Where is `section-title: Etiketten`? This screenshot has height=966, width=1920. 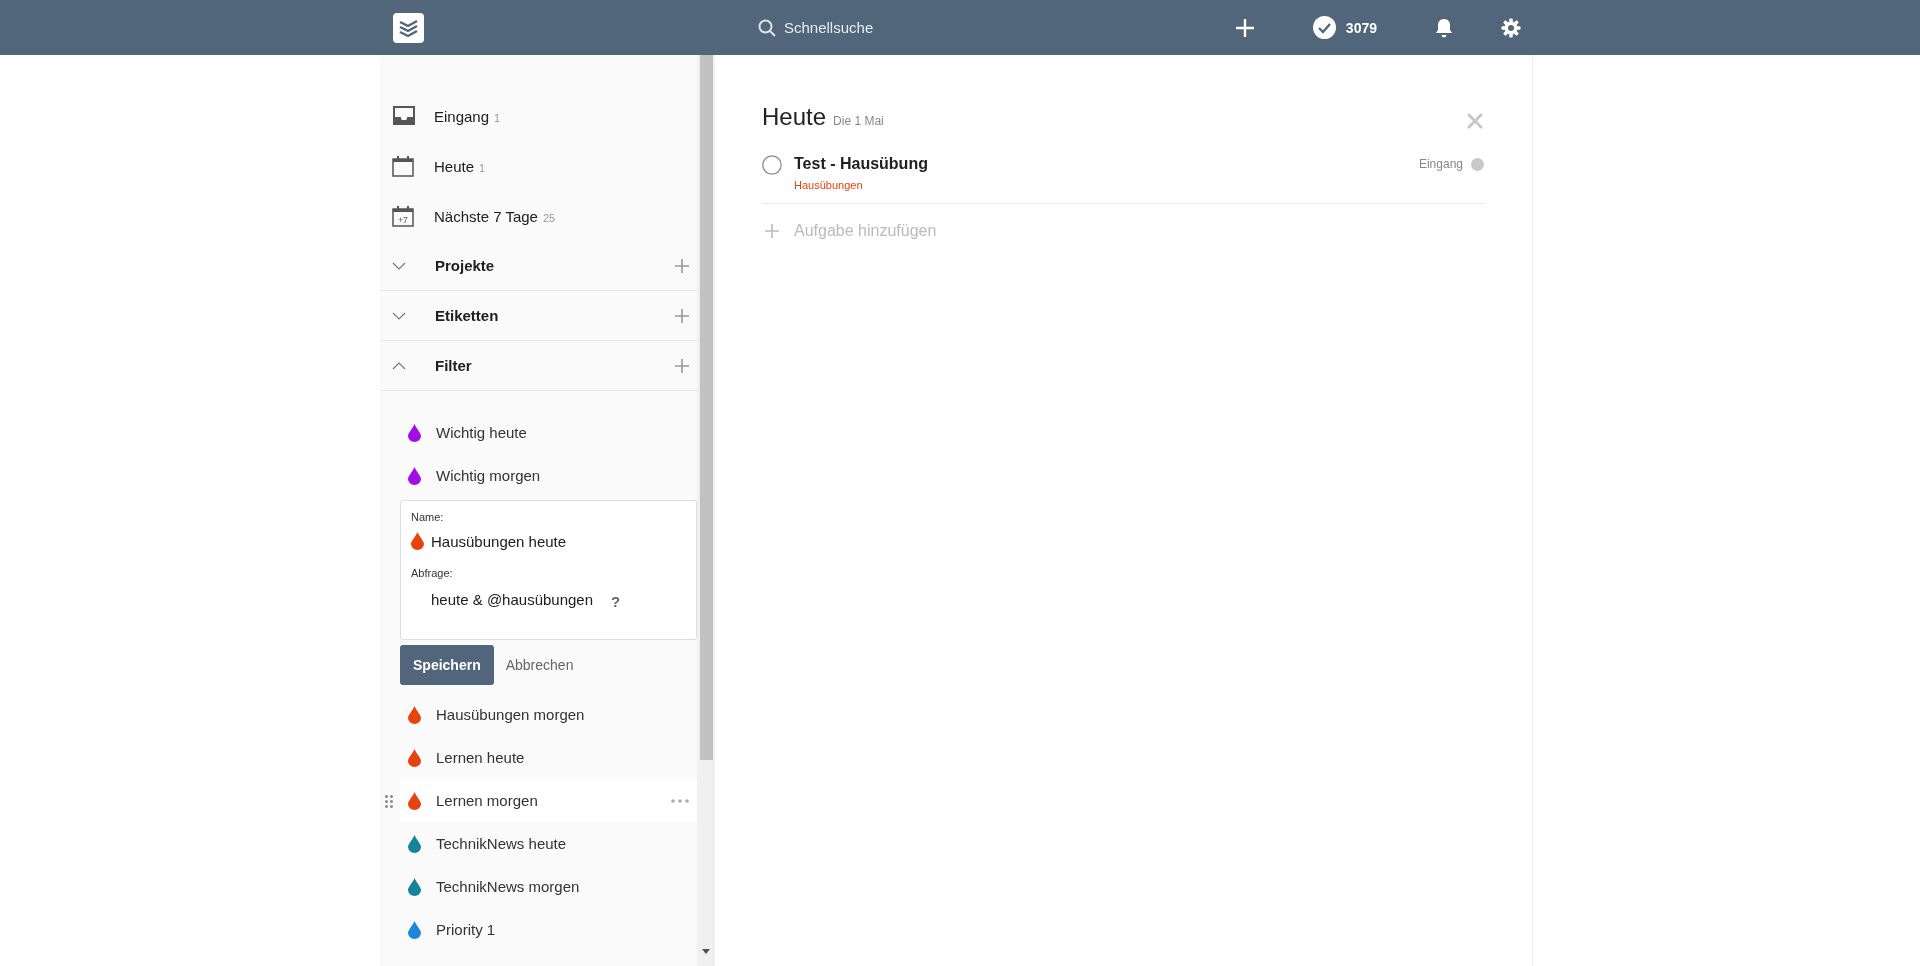 section-title: Etiketten is located at coordinates (555, 315).